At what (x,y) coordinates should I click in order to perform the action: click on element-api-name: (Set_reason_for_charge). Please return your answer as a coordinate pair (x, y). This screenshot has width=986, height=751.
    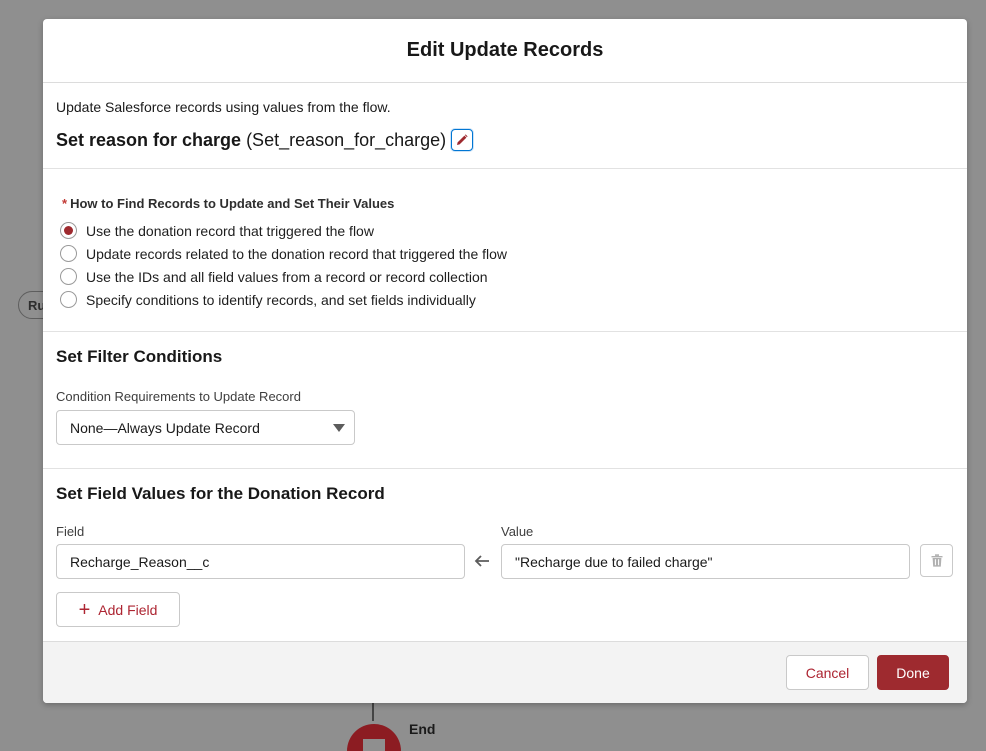
    Looking at the image, I should click on (346, 139).